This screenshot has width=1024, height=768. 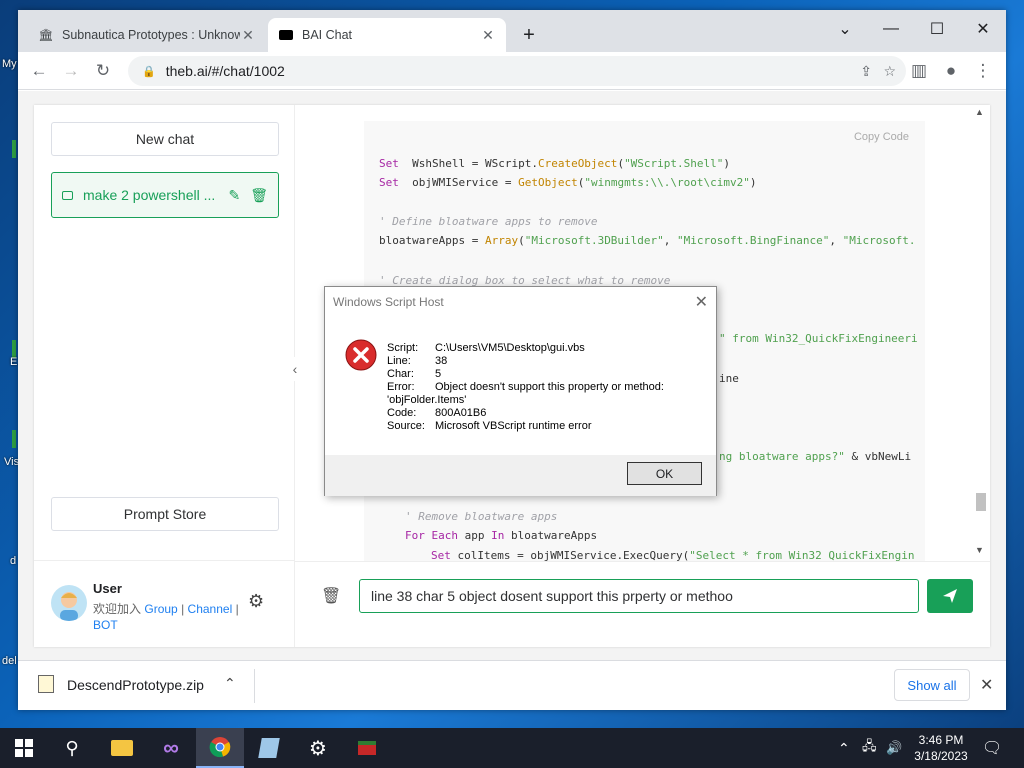 What do you see at coordinates (388, 302) in the screenshot?
I see `dialog-title: Windows Script Host` at bounding box center [388, 302].